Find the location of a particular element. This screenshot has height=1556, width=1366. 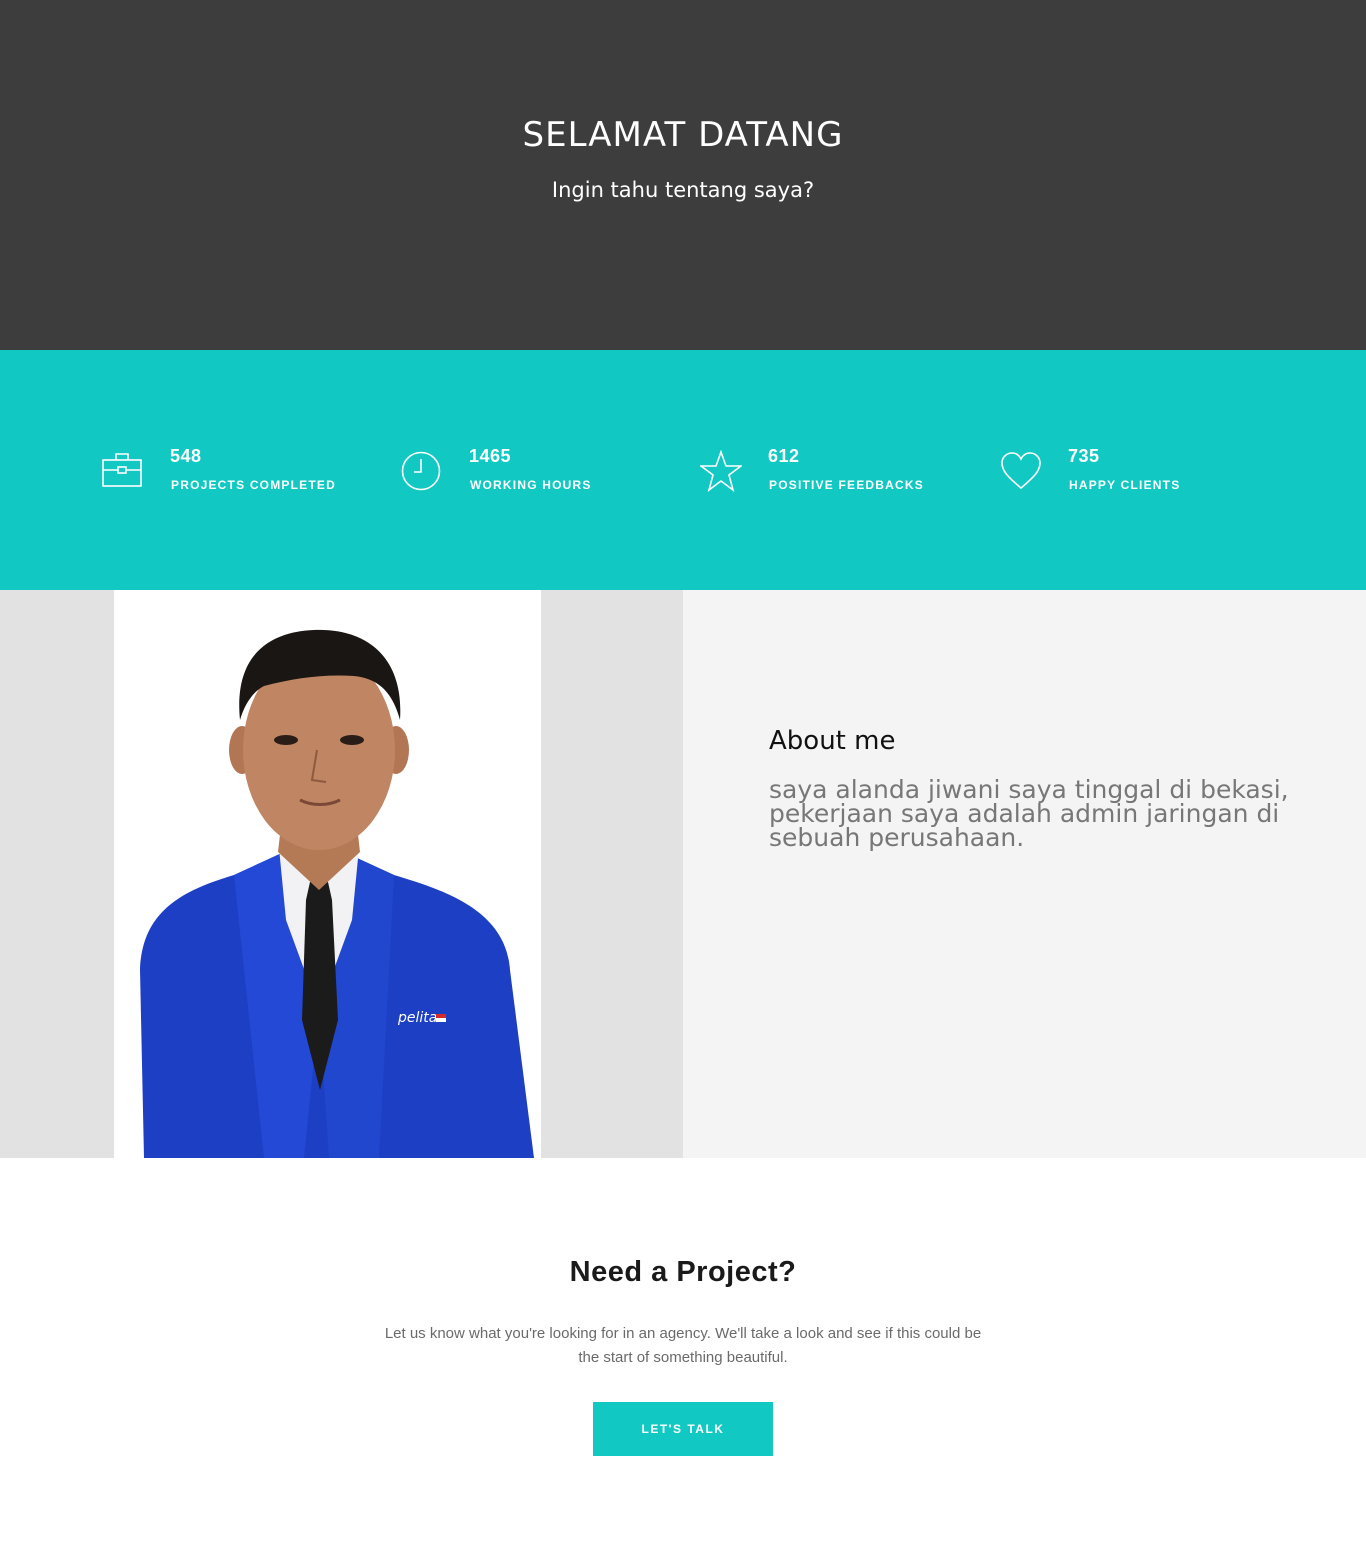

stat-value: 735 is located at coordinates (1084, 456).